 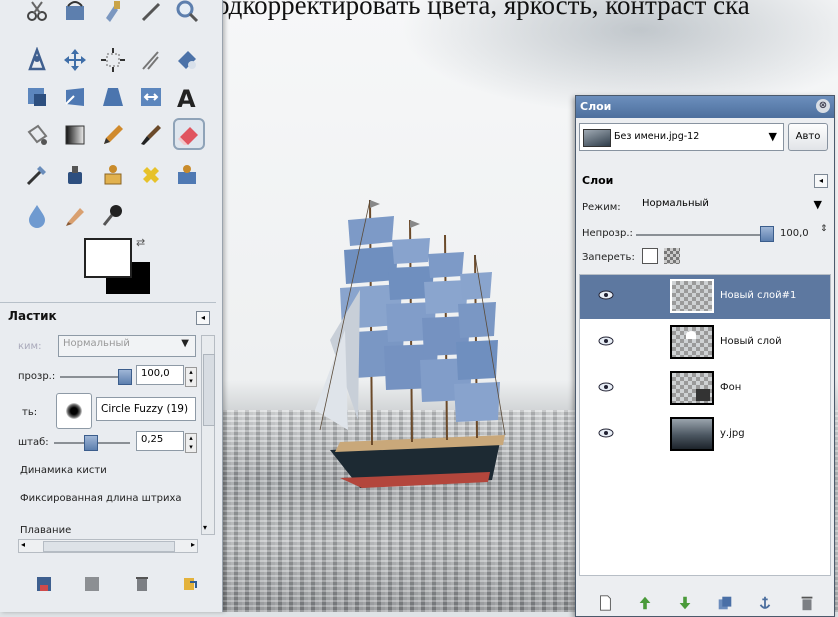 I want to click on brush-preview-button, so click(x=74, y=411).